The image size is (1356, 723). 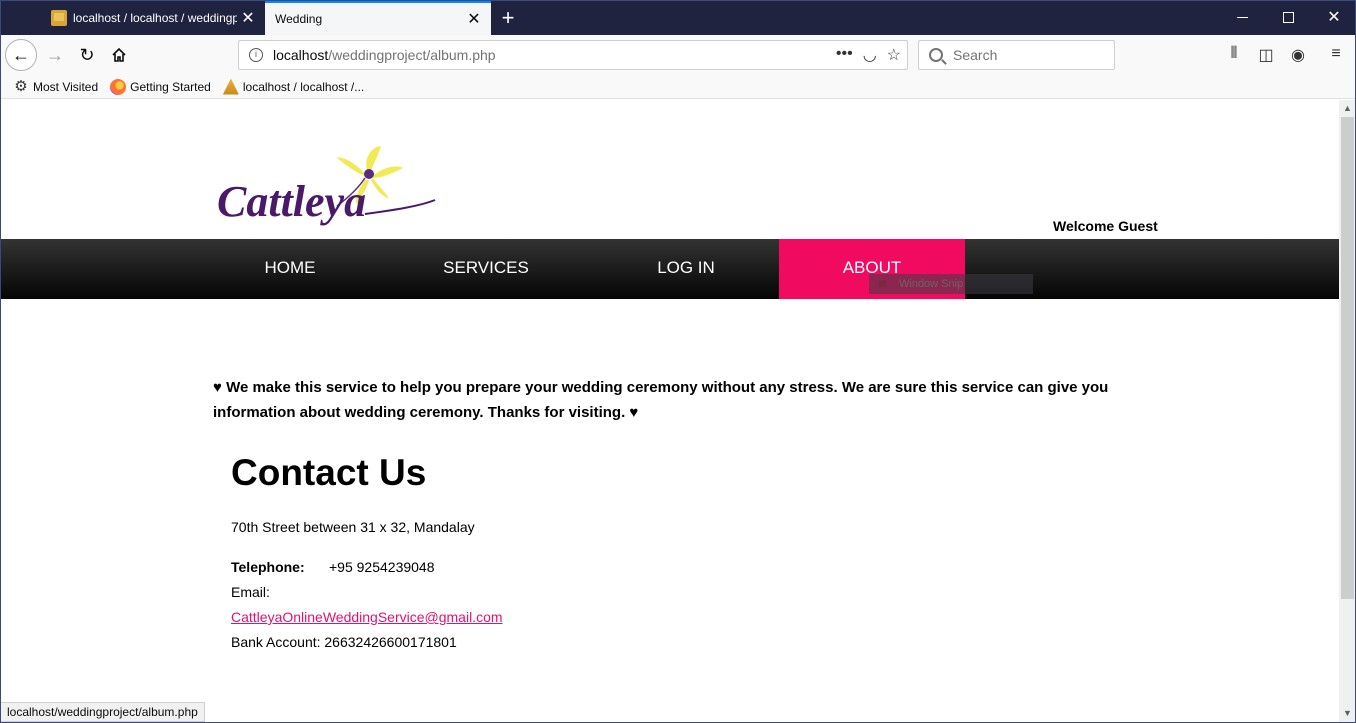 I want to click on minimize-icon, so click(x=1242, y=18).